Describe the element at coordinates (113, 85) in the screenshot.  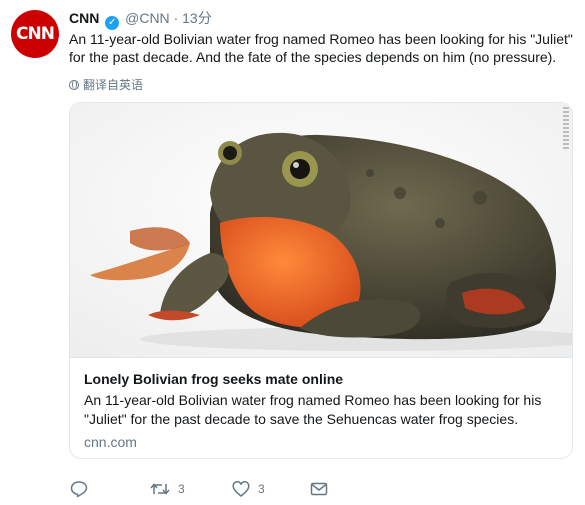
I see `translate-label: 翻译自英语` at that location.